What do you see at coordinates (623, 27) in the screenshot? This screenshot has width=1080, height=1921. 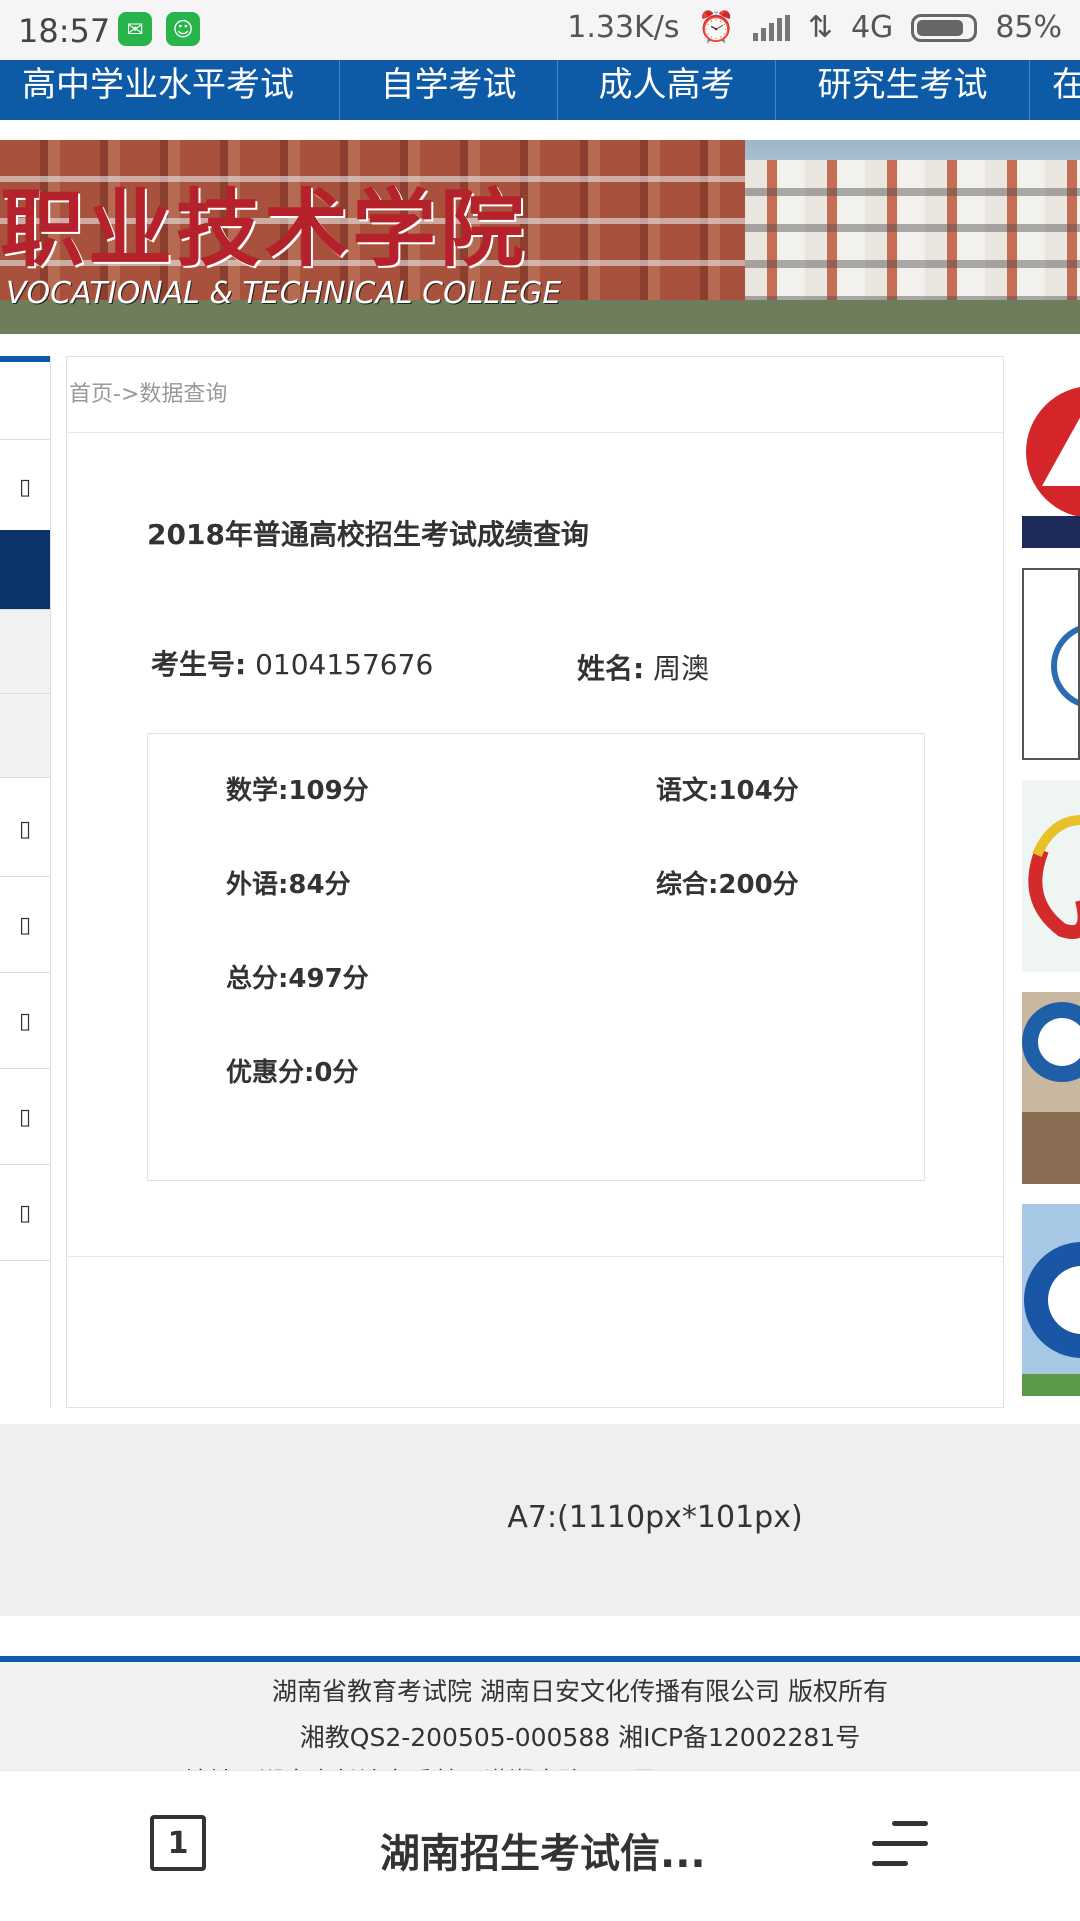 I see `net-speed: 1.33K/s` at bounding box center [623, 27].